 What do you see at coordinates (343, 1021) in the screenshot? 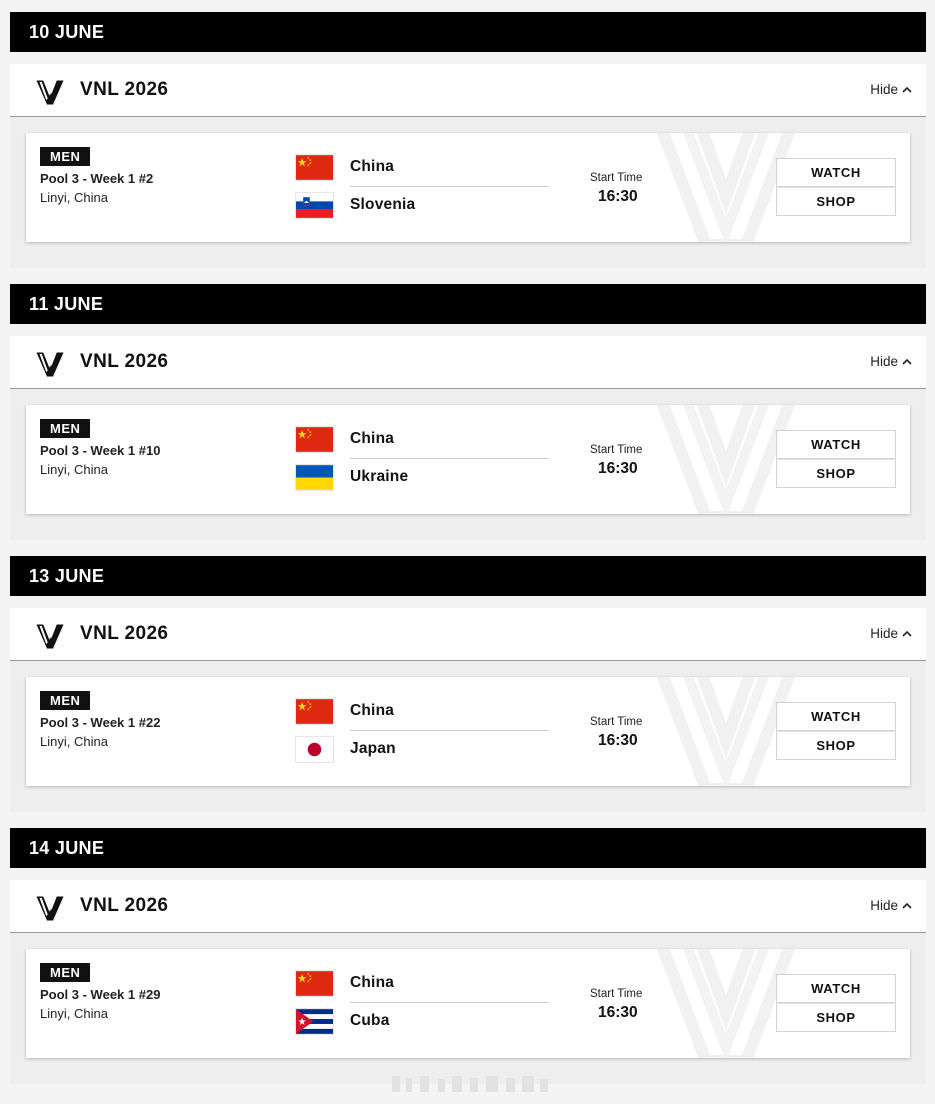
I see `away-team: Cuba` at bounding box center [343, 1021].